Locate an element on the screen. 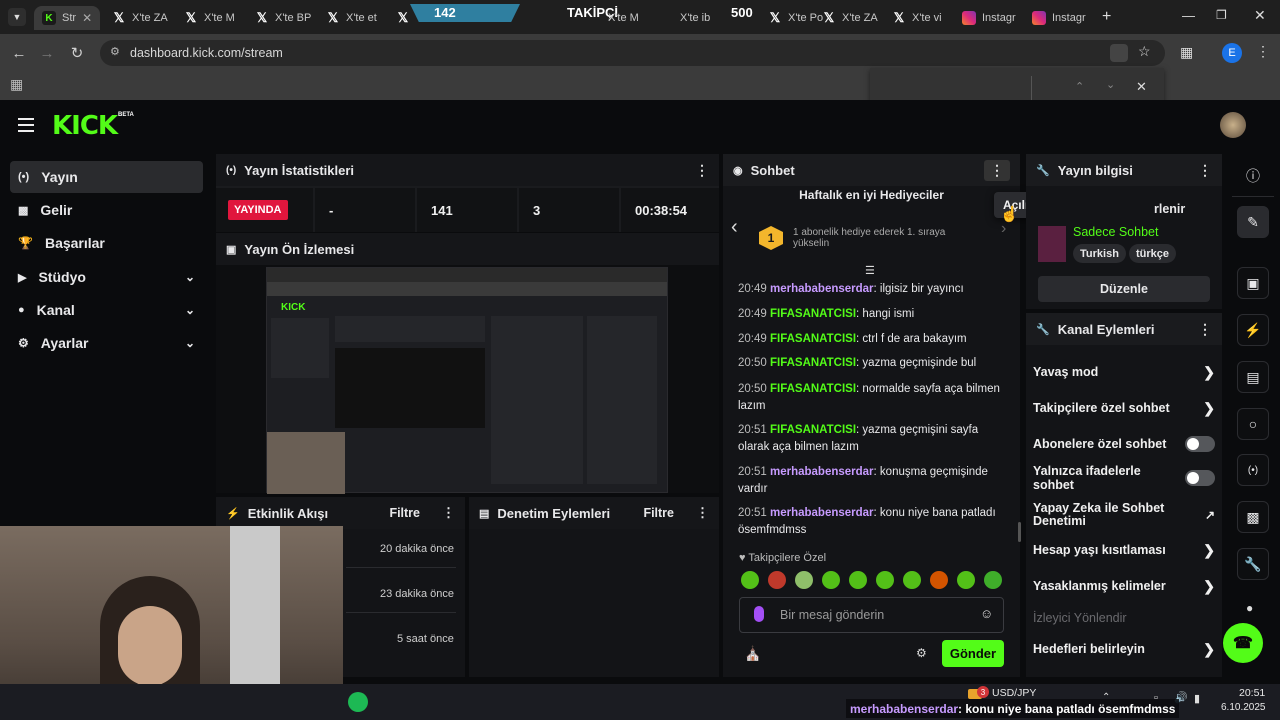 The width and height of the screenshot is (1280, 720). category-name: Sadece Sohbet is located at coordinates (1116, 232).